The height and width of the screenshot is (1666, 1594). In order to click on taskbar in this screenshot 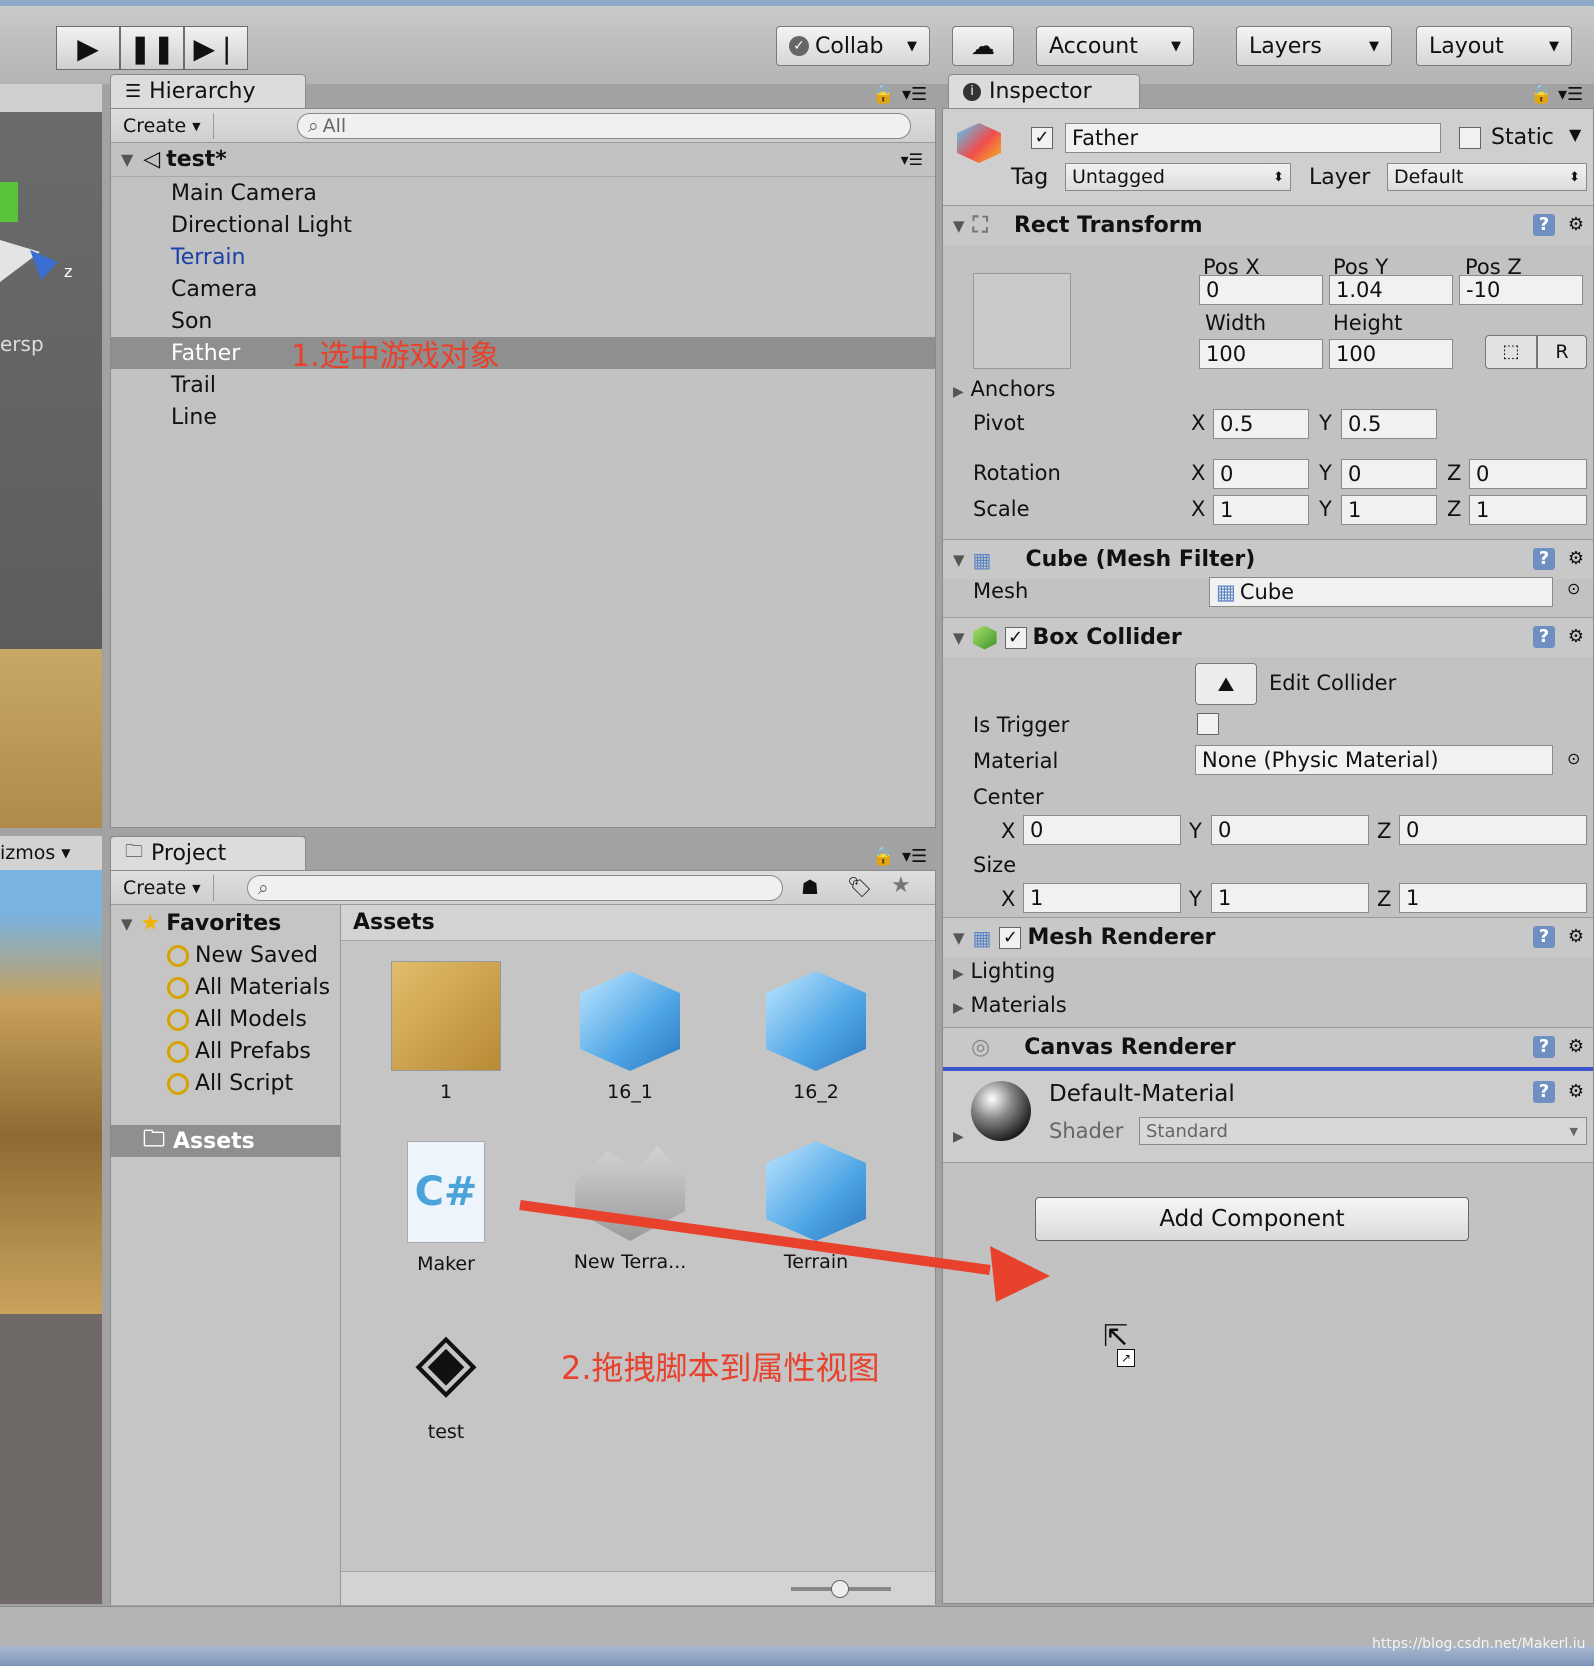, I will do `click(797, 1656)`.